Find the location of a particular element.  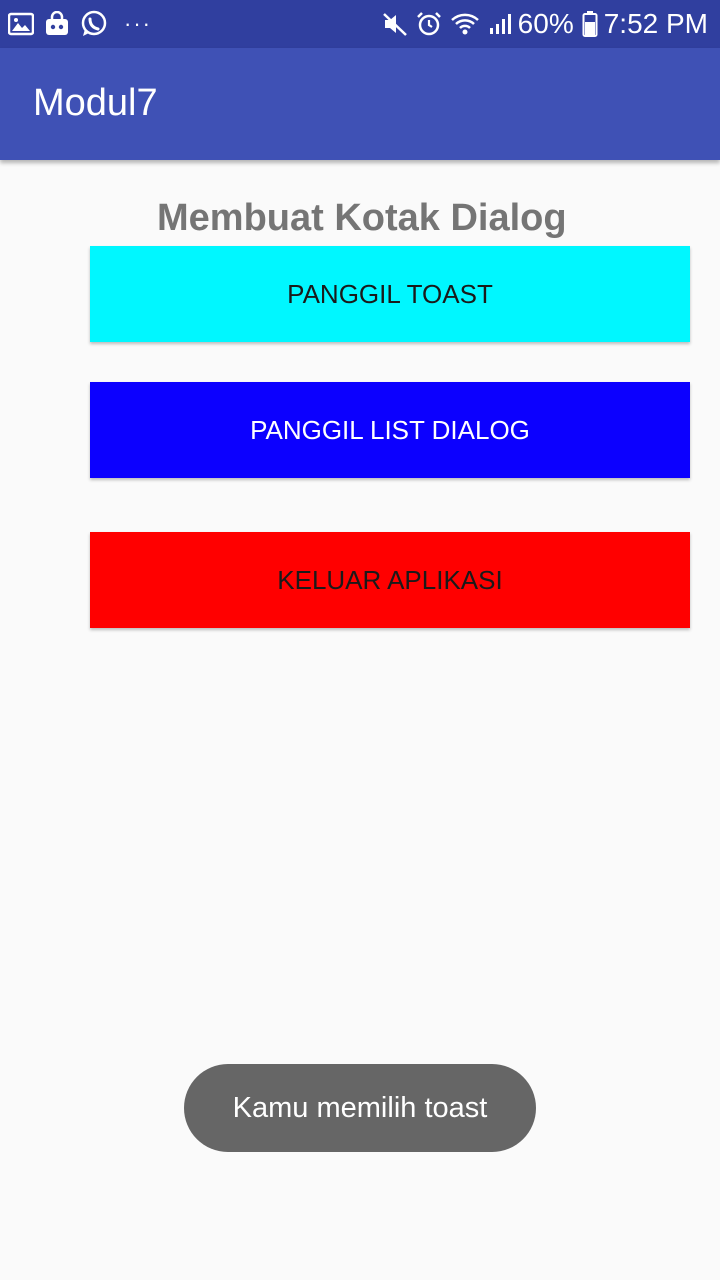

mute-icon is located at coordinates (395, 24).